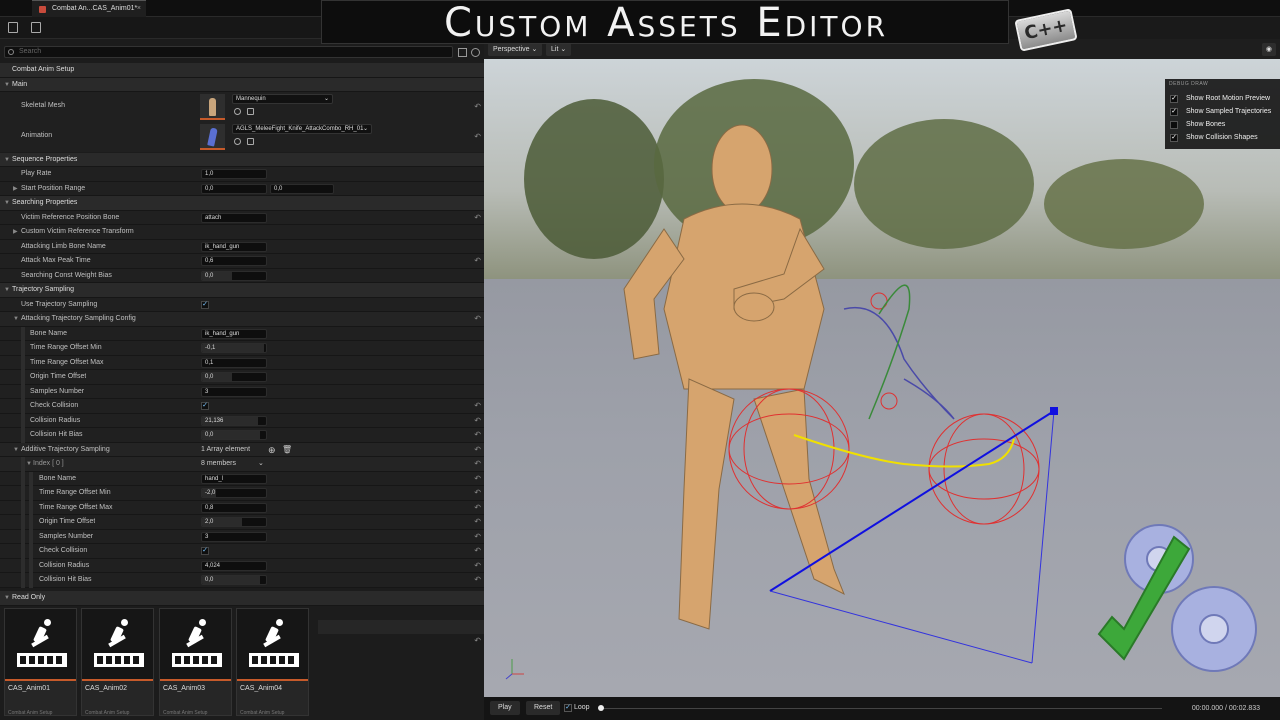 The height and width of the screenshot is (720, 1280). What do you see at coordinates (242, 464) in the screenshot?
I see `array-index-0: ▼ Index [ 0 ] 8 members ⌄ ↶` at bounding box center [242, 464].